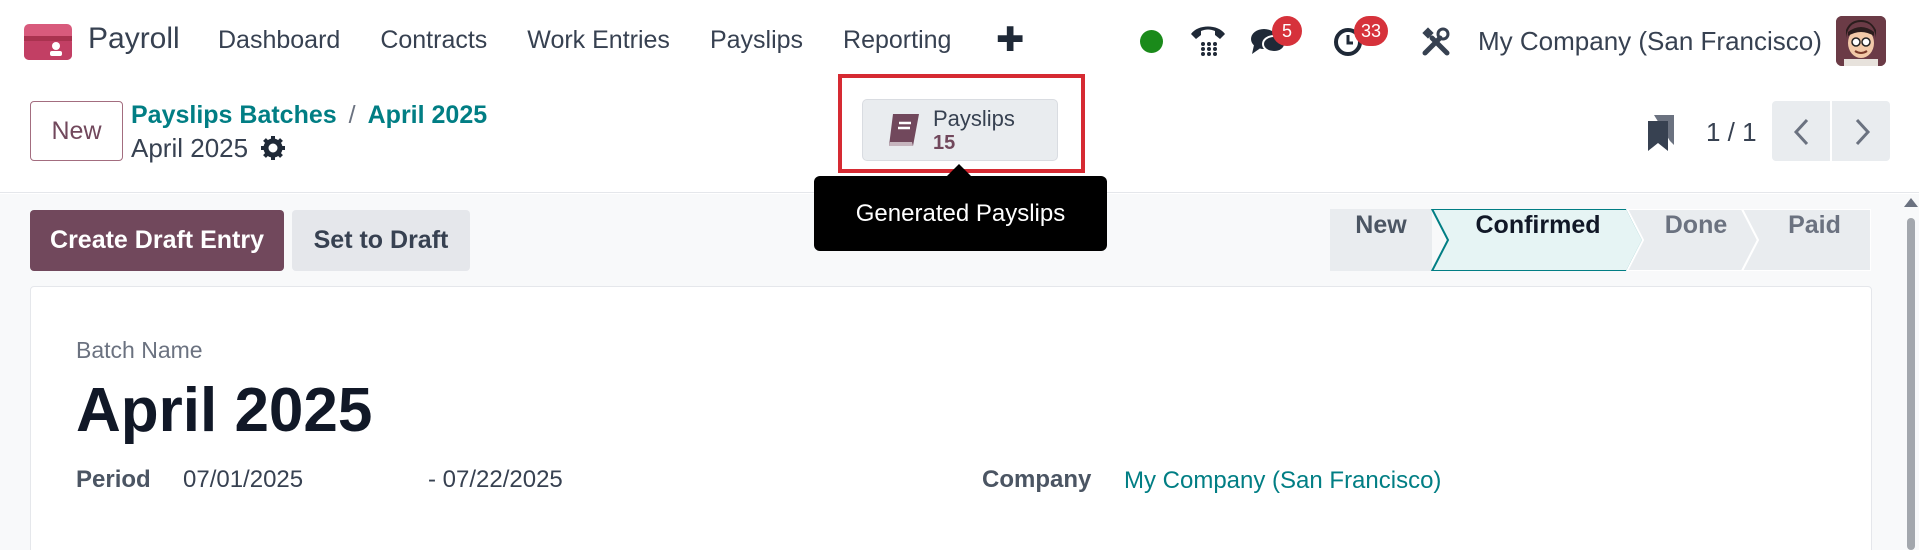  I want to click on scroll-up-arrow-icon, so click(1911, 202).